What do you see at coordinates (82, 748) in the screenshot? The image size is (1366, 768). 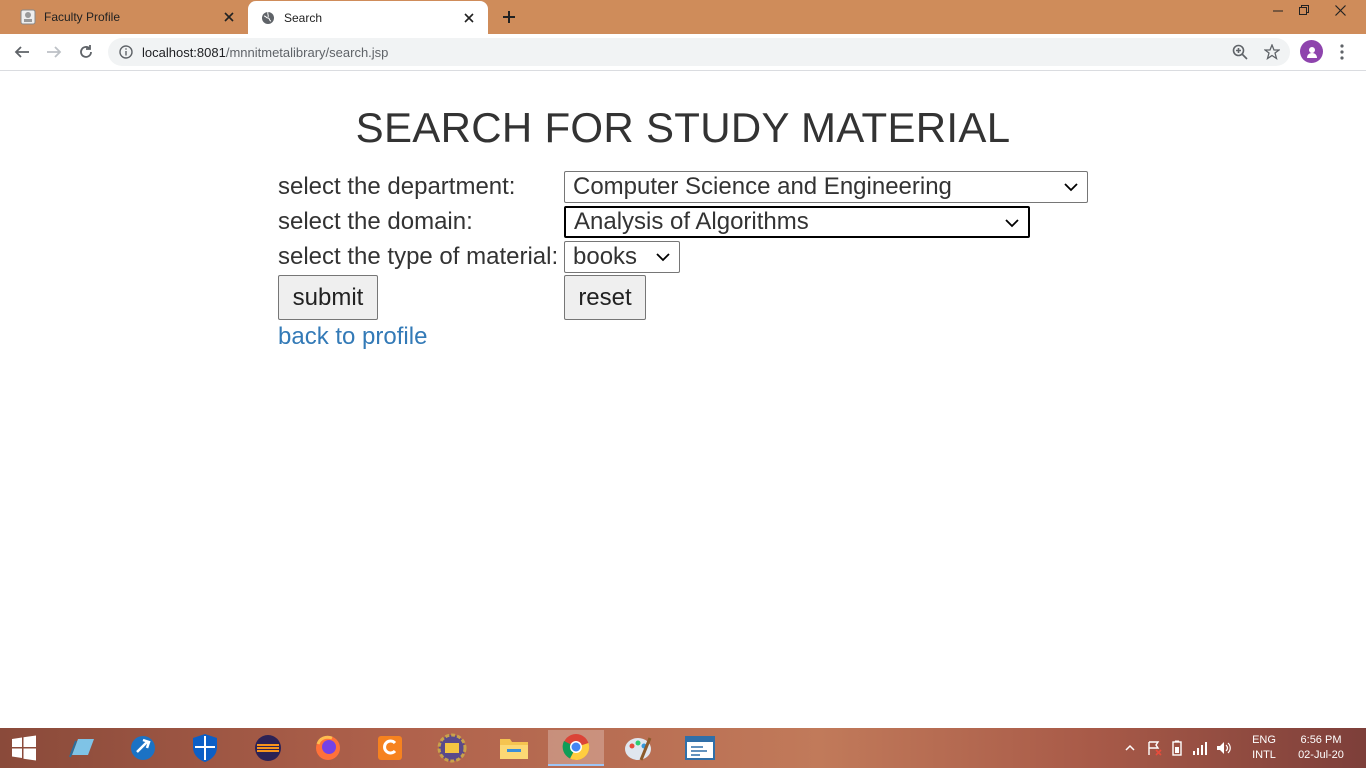 I see `file-manager-app-icon` at bounding box center [82, 748].